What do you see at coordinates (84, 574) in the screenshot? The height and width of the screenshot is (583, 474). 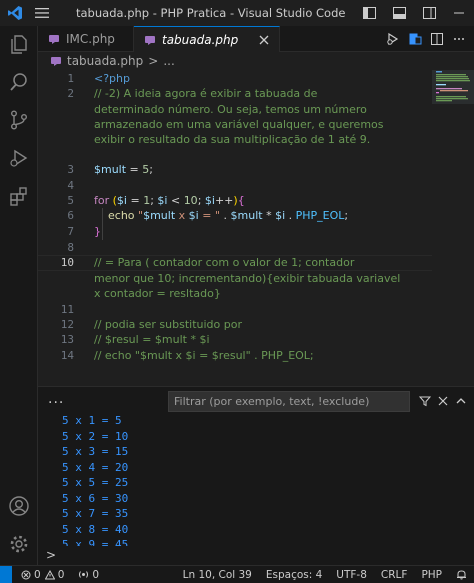 I see `broadcast-icon` at bounding box center [84, 574].